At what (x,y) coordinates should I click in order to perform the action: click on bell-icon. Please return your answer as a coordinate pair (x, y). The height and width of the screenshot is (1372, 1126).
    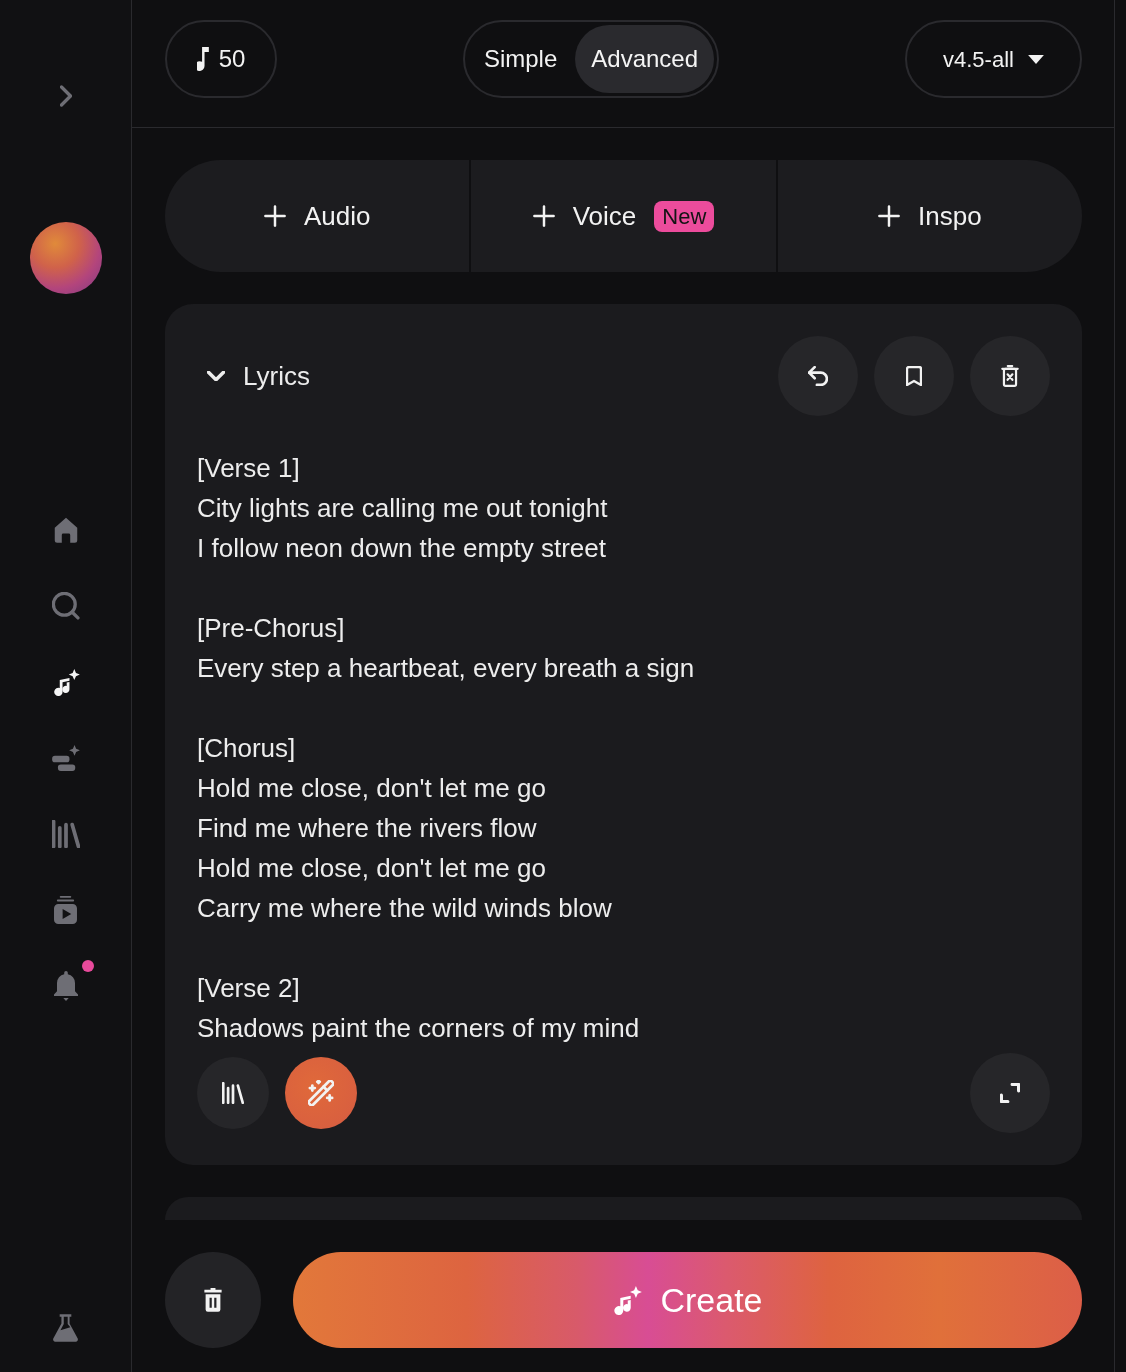
    Looking at the image, I should click on (65, 986).